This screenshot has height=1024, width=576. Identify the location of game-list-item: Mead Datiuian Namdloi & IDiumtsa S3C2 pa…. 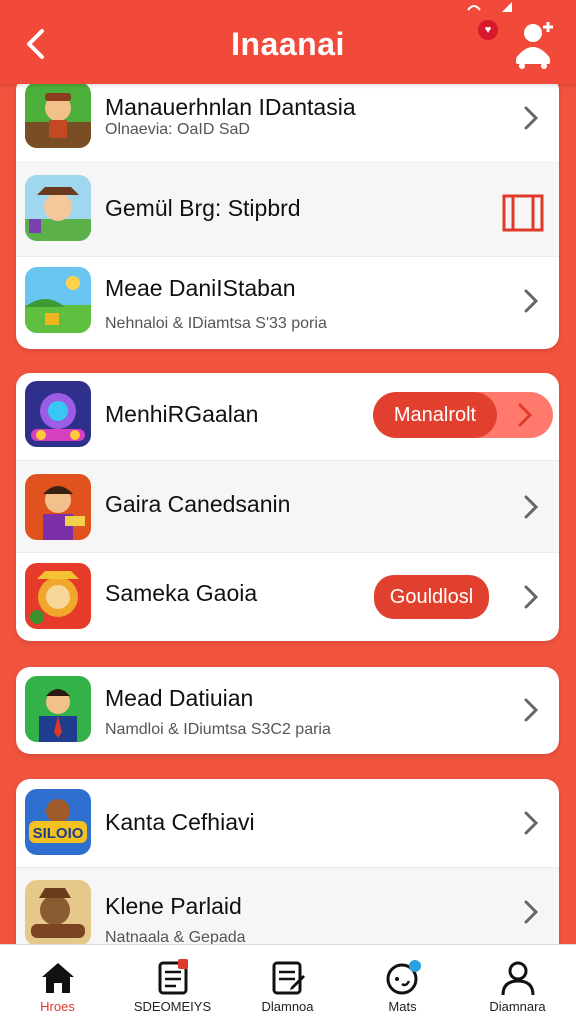
(287, 710).